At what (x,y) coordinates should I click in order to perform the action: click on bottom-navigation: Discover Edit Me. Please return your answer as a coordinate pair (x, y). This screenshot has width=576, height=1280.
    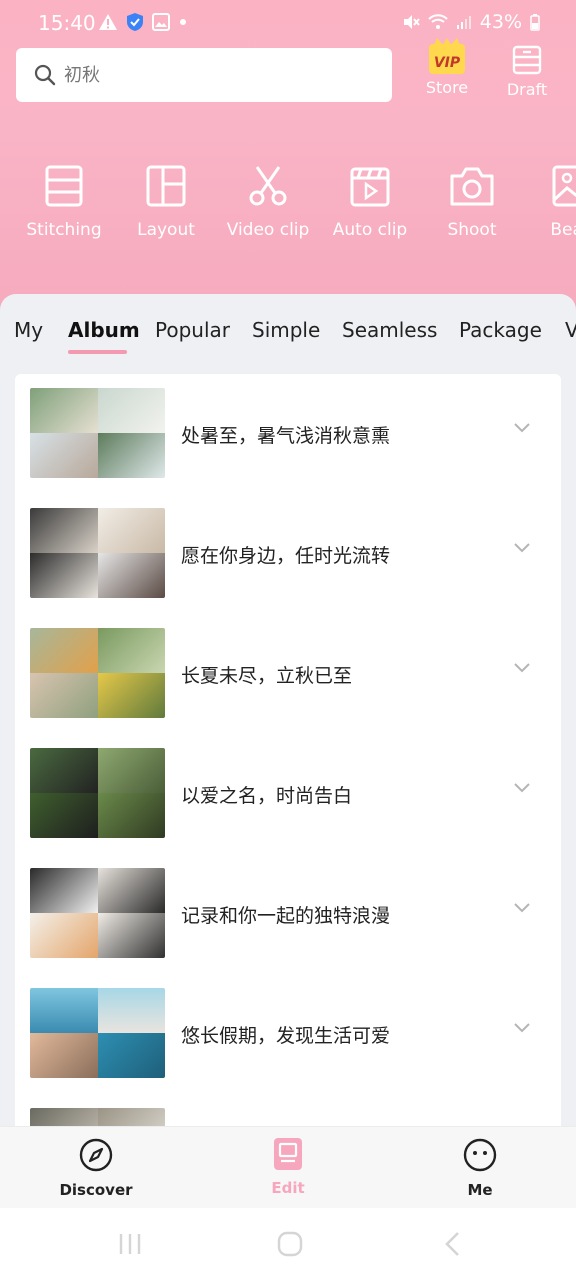
    Looking at the image, I should click on (288, 1167).